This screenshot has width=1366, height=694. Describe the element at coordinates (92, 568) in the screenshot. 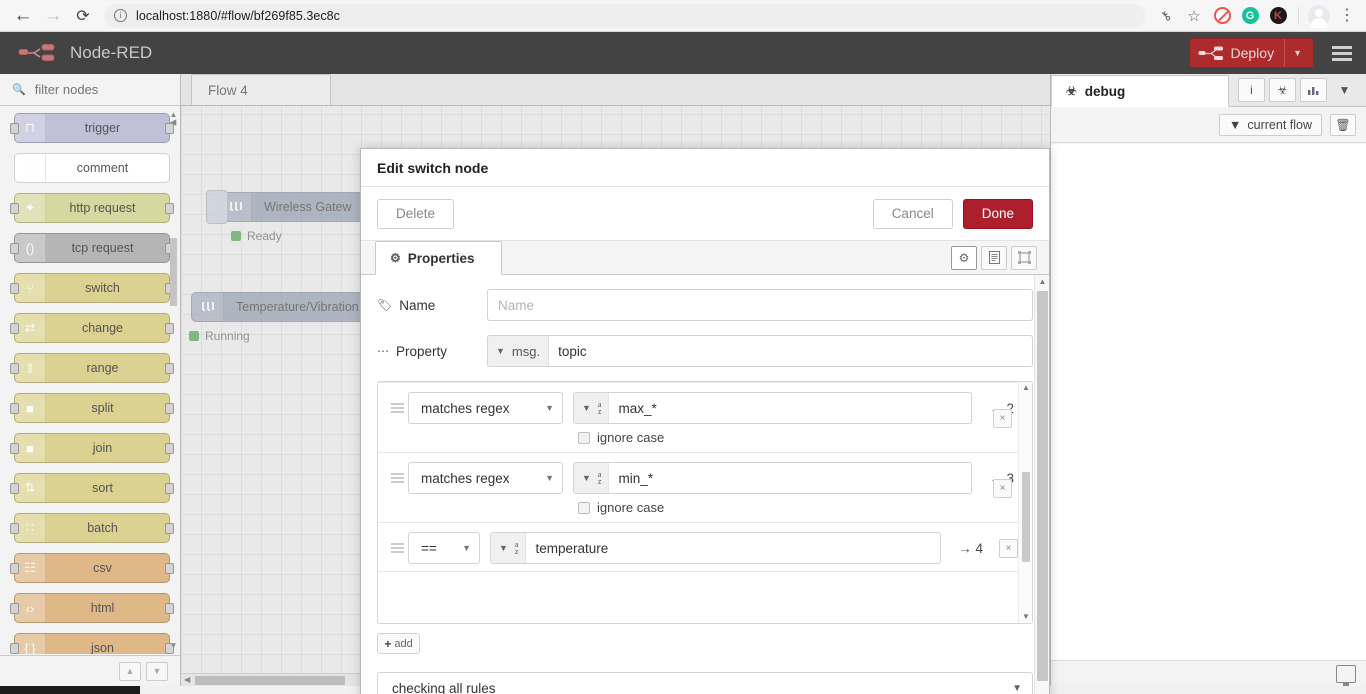

I see `palette-node-csv: ☷ csv` at that location.